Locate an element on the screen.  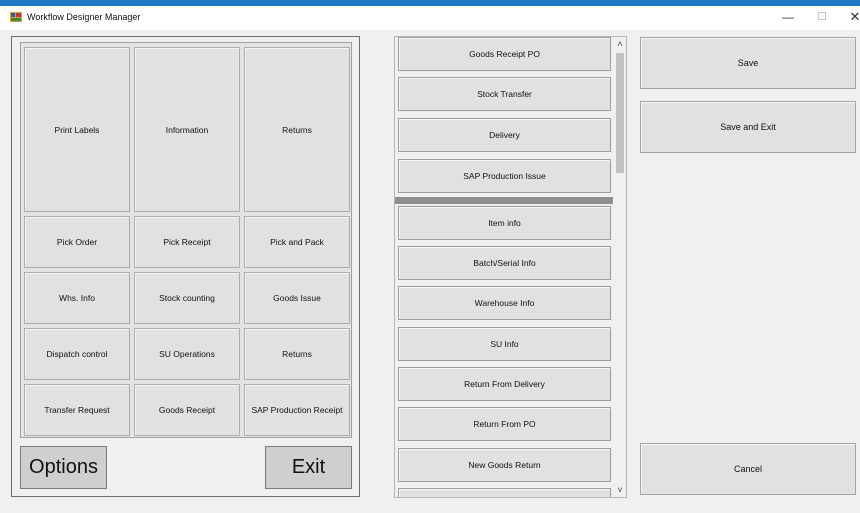
title-bar: Workflow Designer Manager — ☐ ✕ is located at coordinates (430, 15).